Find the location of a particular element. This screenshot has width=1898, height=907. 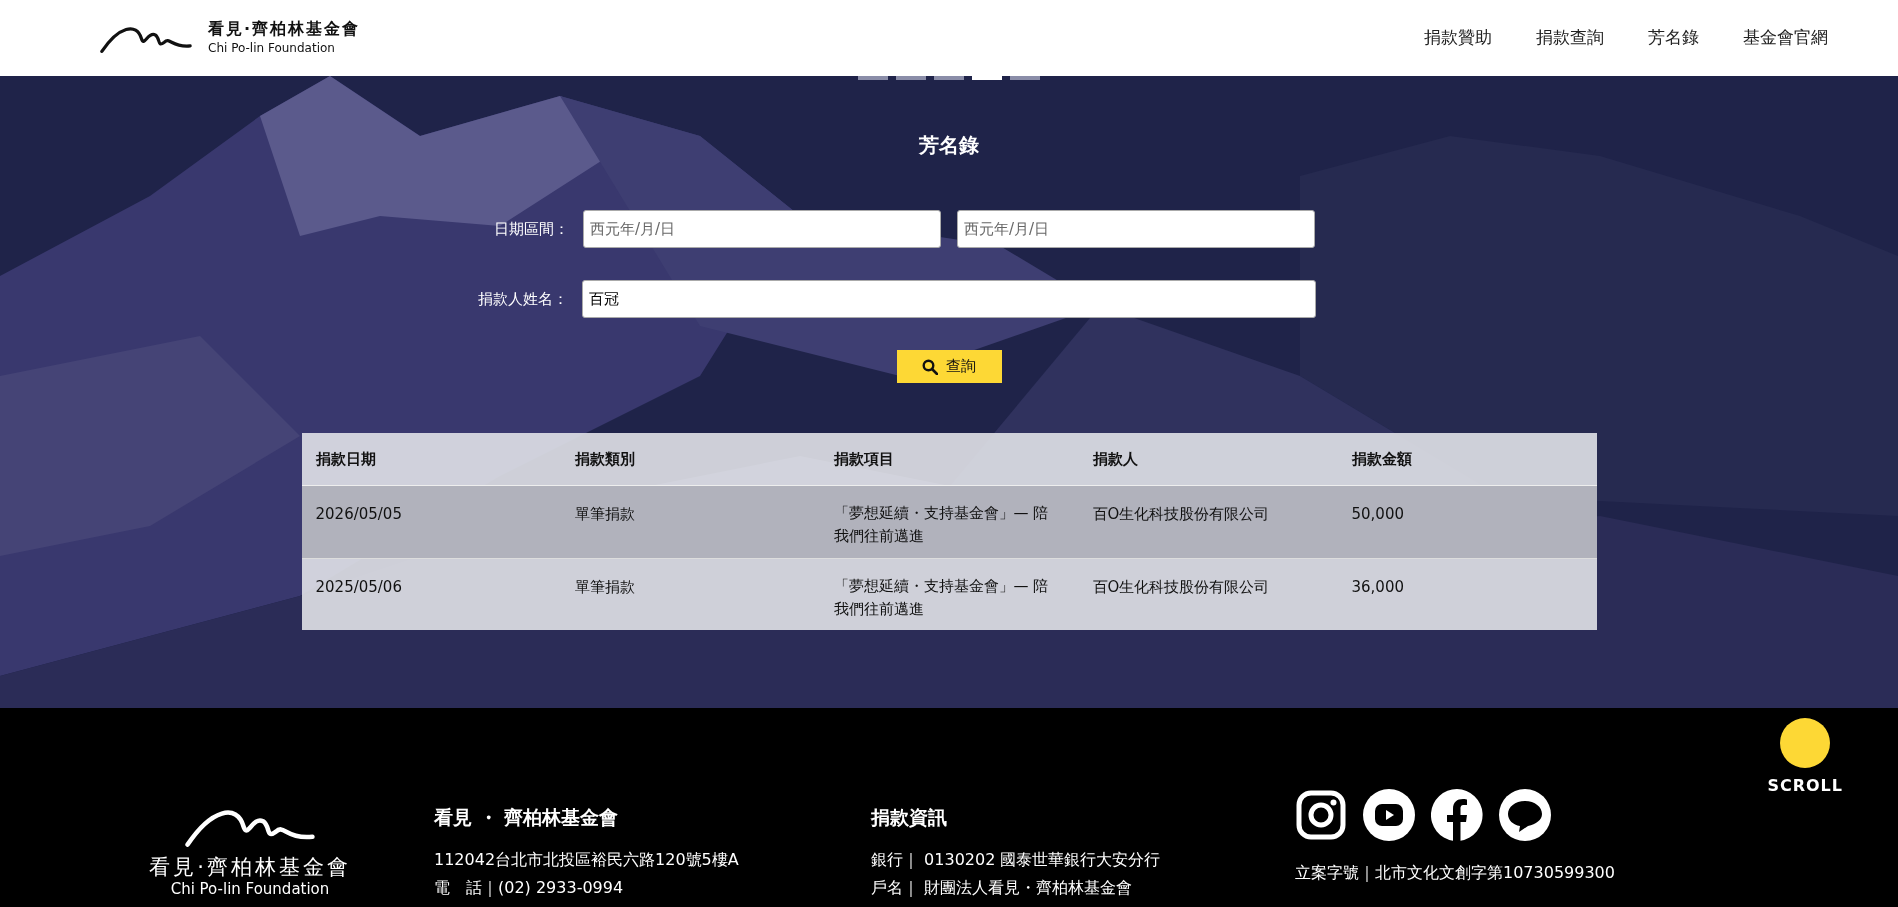

section-title: 芳名錄 is located at coordinates (949, 145).